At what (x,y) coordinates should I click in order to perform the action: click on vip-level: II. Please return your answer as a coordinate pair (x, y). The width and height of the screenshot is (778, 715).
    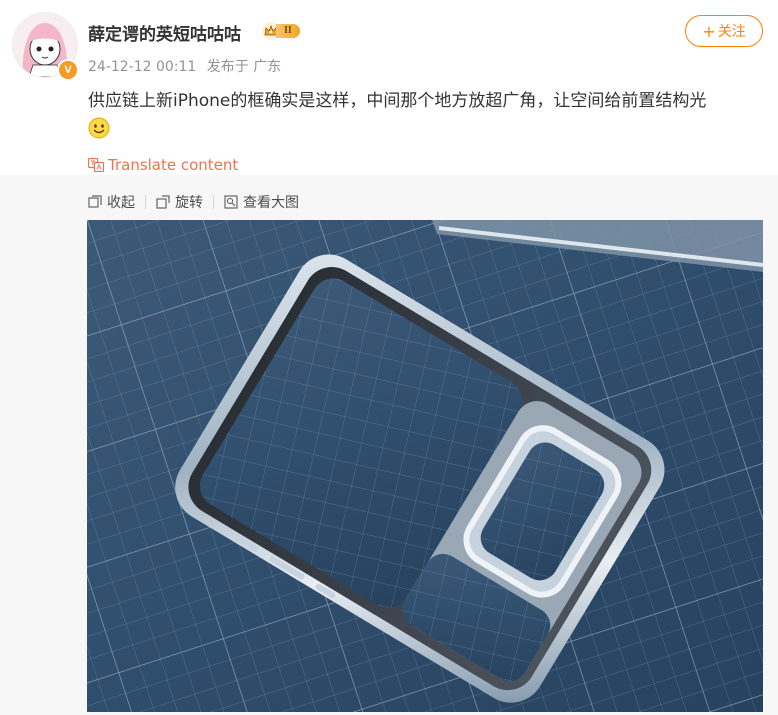
    Looking at the image, I should click on (288, 31).